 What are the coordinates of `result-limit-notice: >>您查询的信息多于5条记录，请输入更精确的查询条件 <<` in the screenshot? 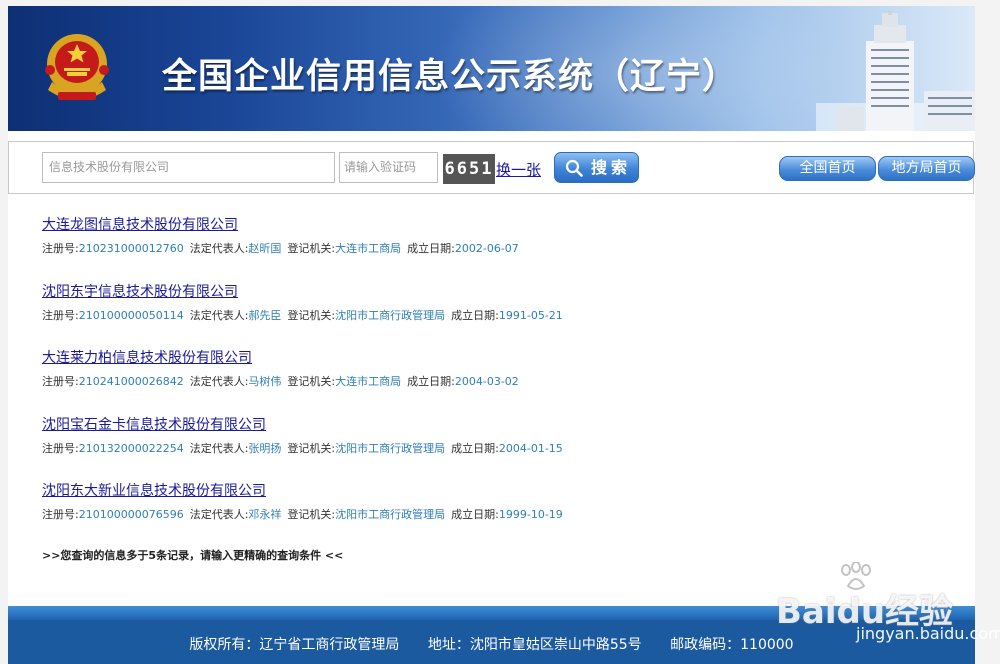 It's located at (193, 555).